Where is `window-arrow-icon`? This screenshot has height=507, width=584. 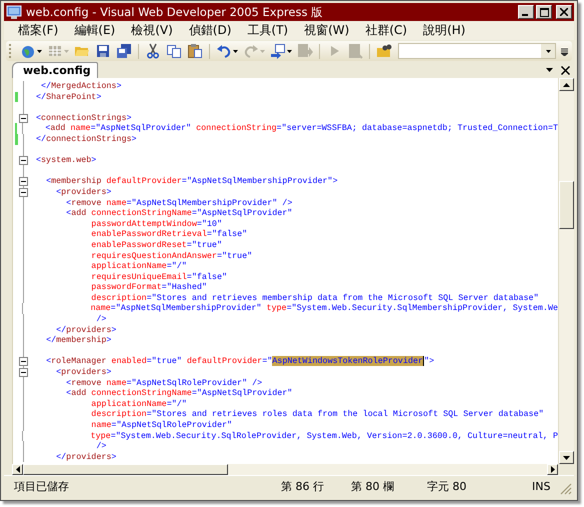
window-arrow-icon is located at coordinates (278, 51).